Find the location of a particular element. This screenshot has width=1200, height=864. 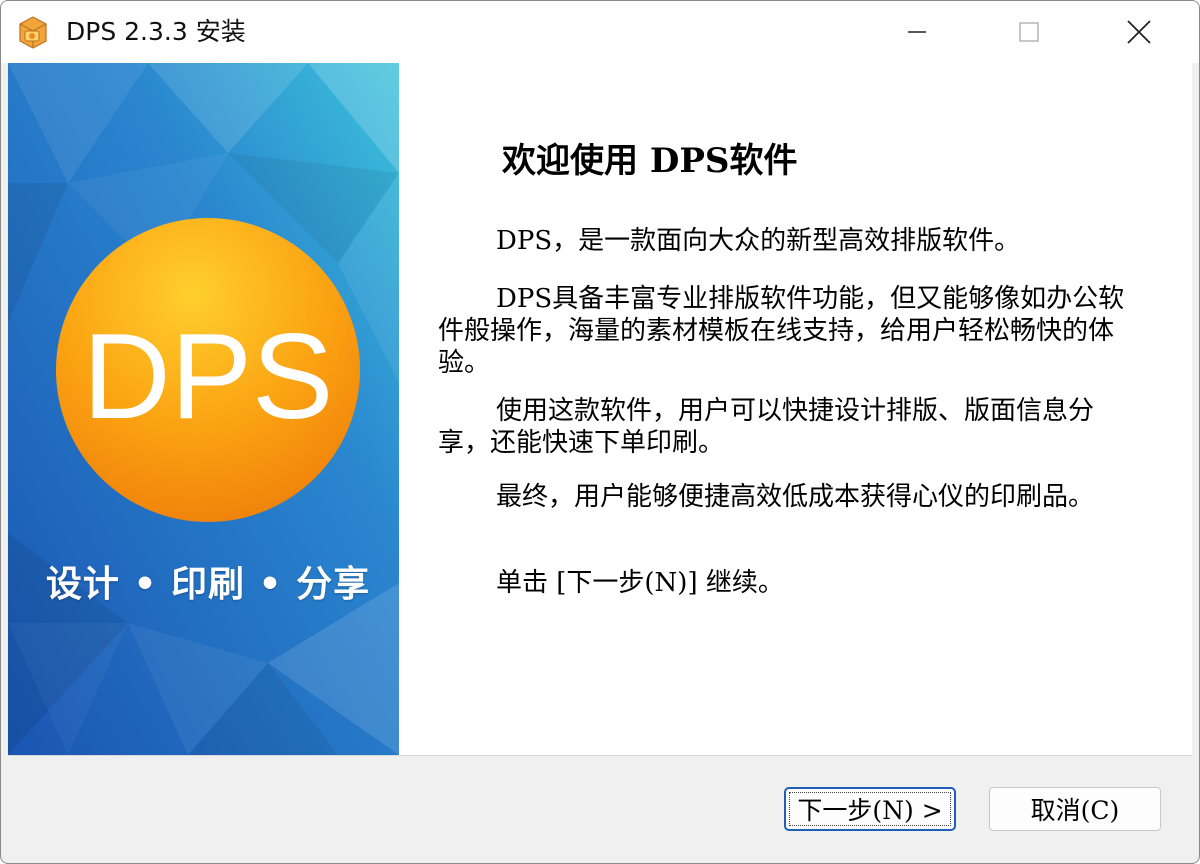

intro-paragraph: DPS，是一款面向大众的新型高效排版软件。 is located at coordinates (758, 241).